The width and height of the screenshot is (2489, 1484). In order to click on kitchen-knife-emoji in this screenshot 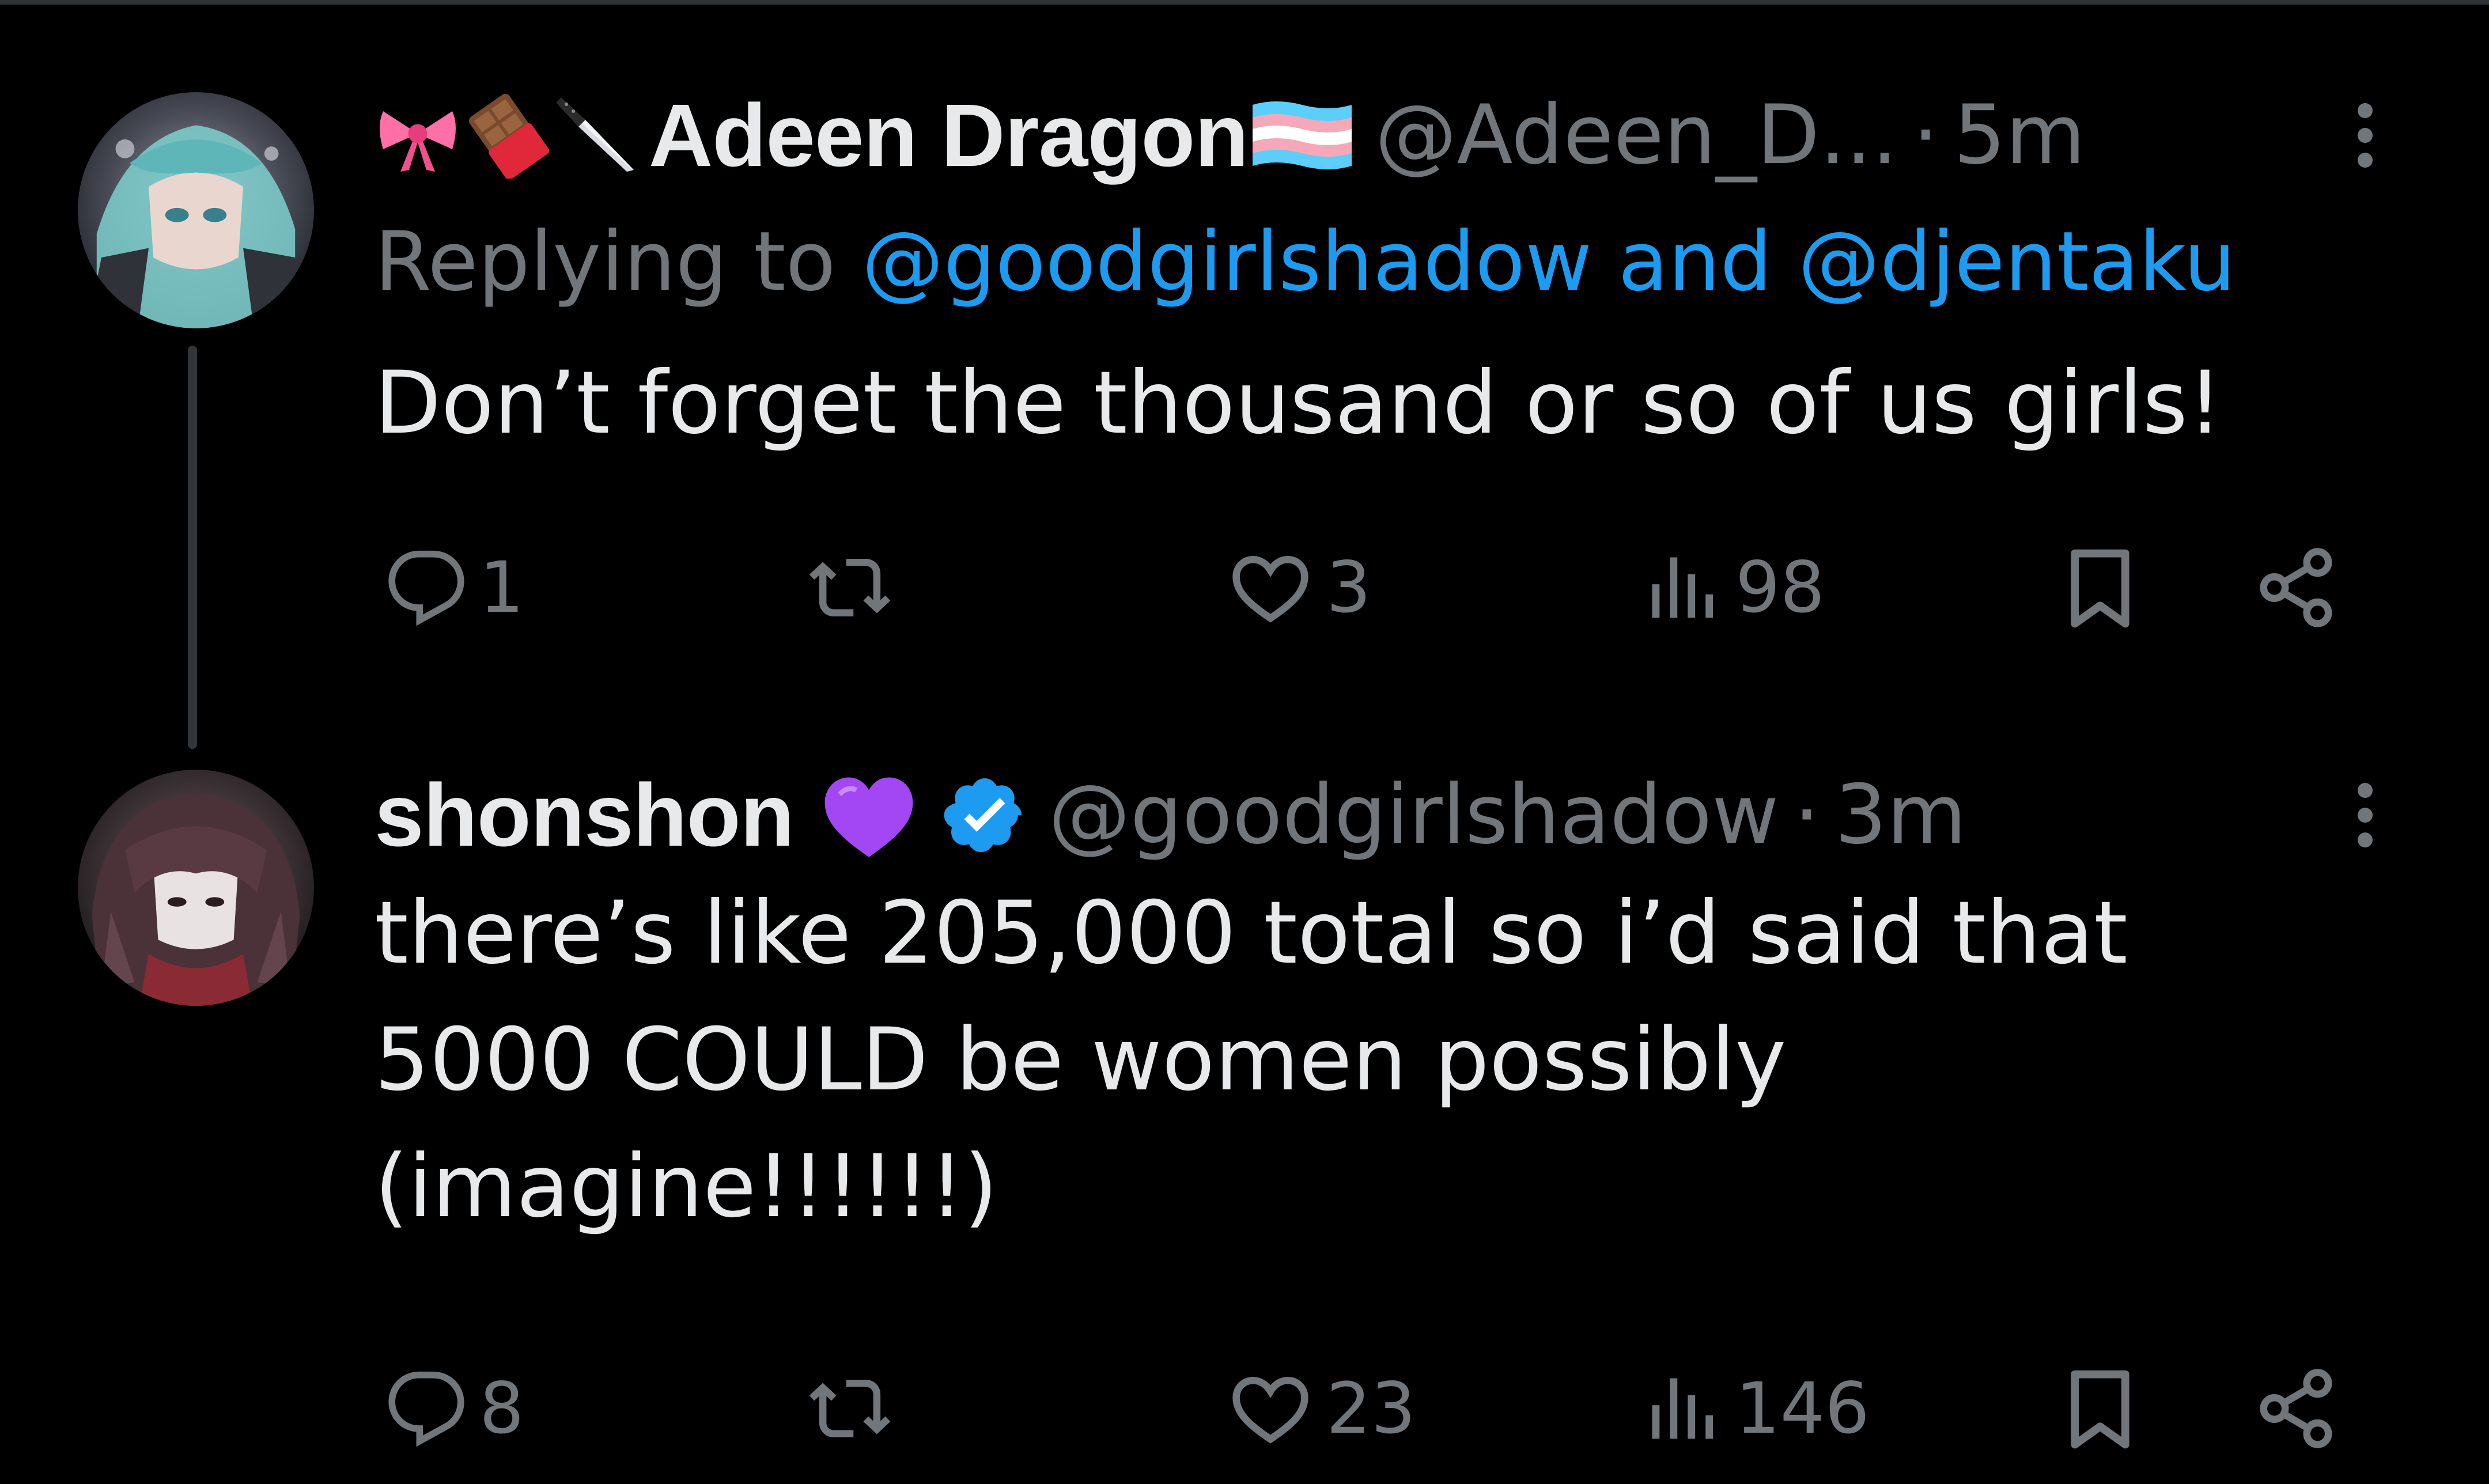, I will do `click(597, 135)`.